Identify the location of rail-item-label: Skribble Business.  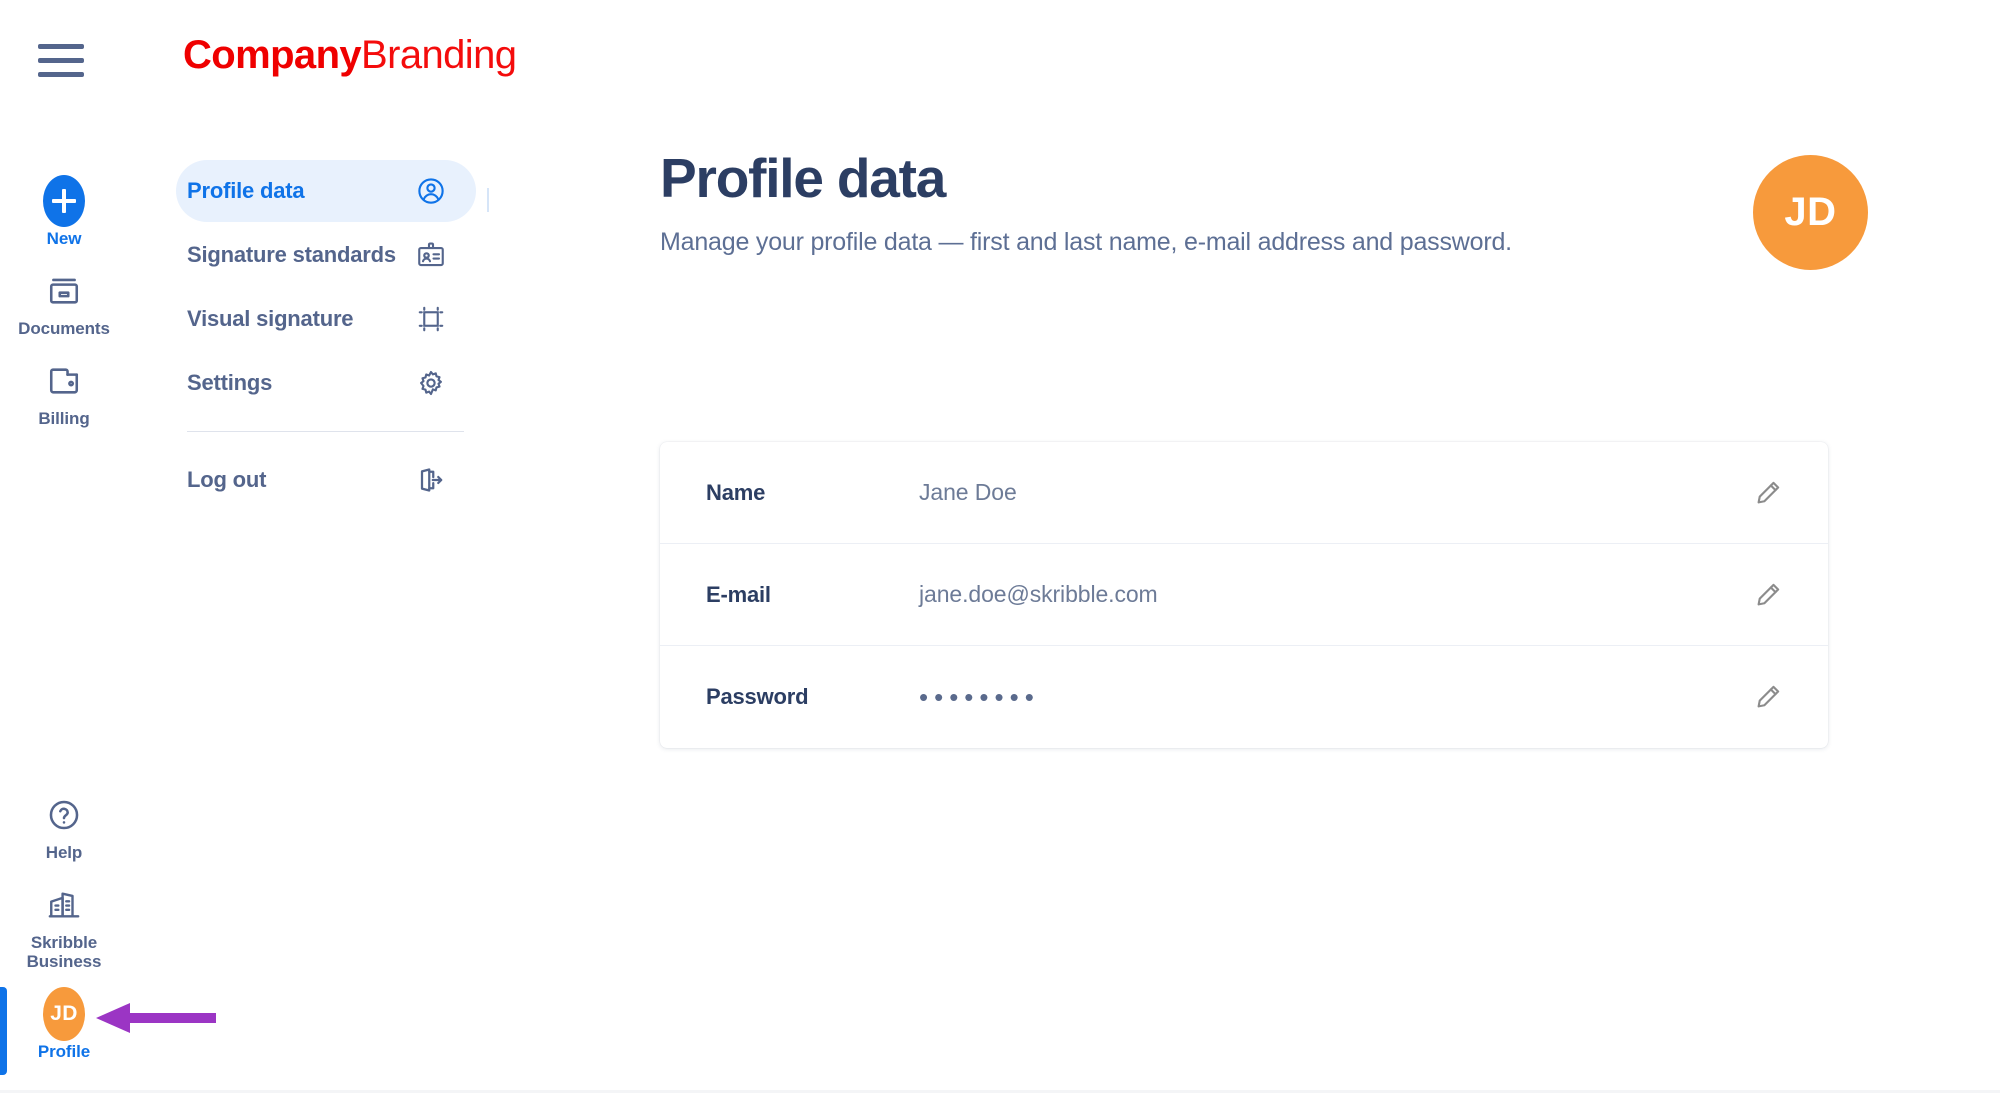
(64, 951).